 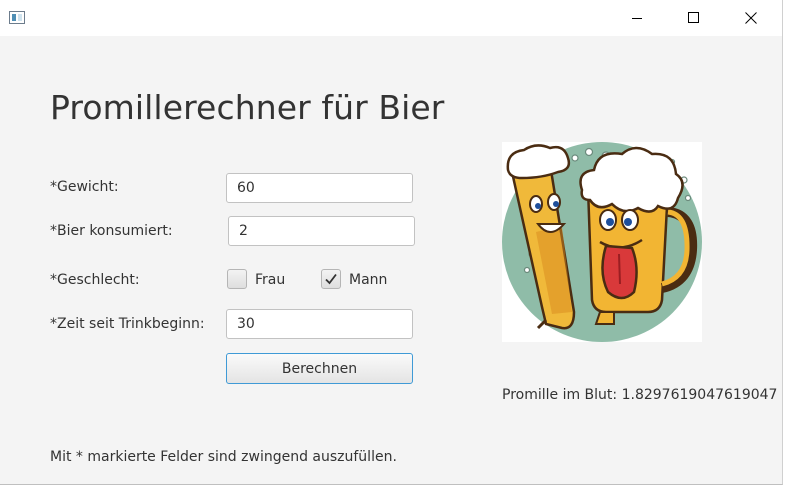 I want to click on close-button, so click(x=751, y=18).